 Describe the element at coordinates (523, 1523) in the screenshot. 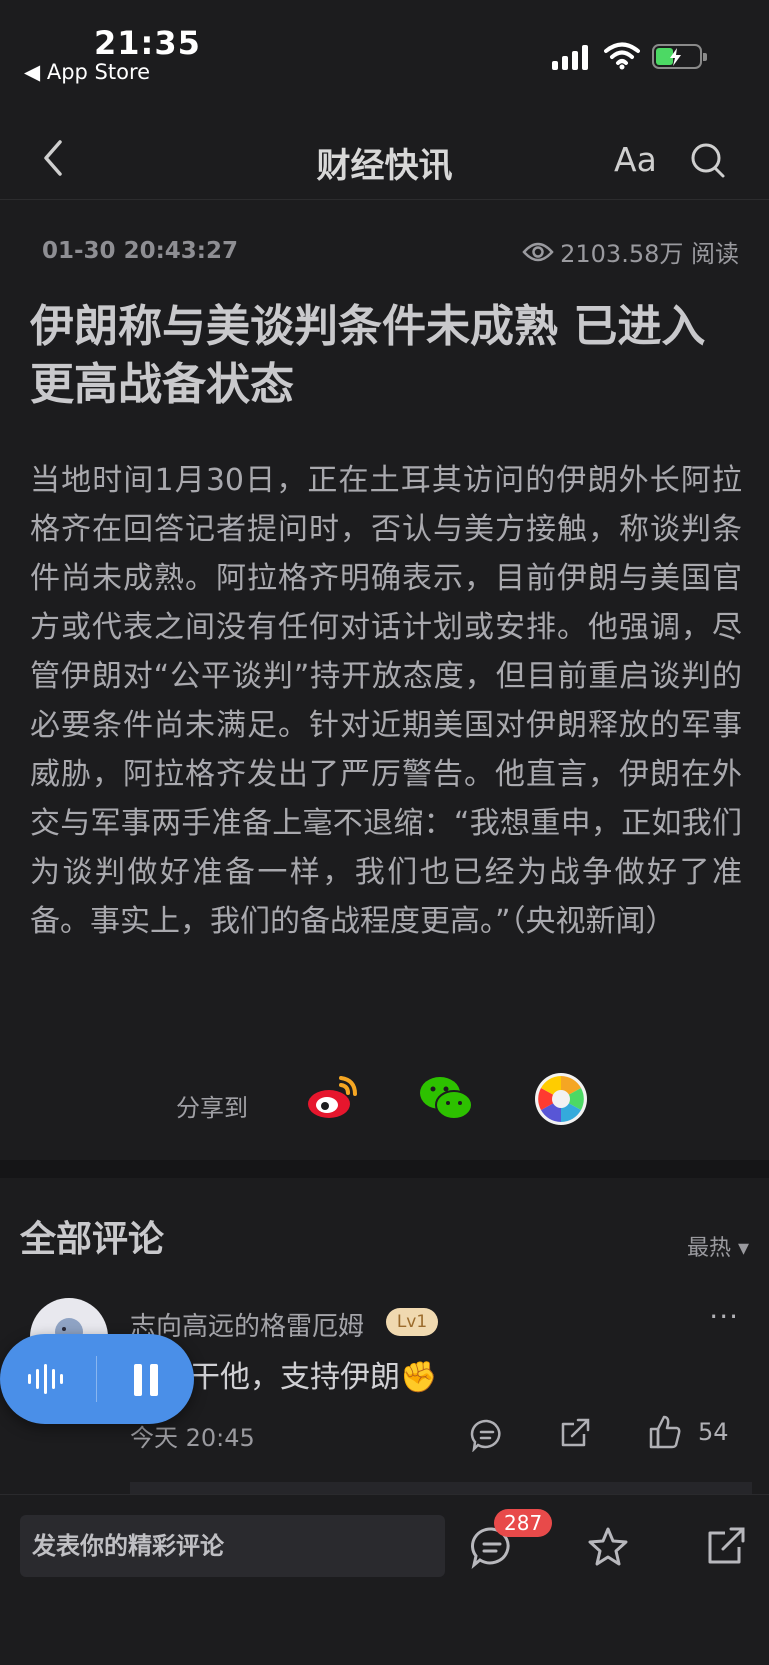

I see `comment-count-badge: 287` at that location.